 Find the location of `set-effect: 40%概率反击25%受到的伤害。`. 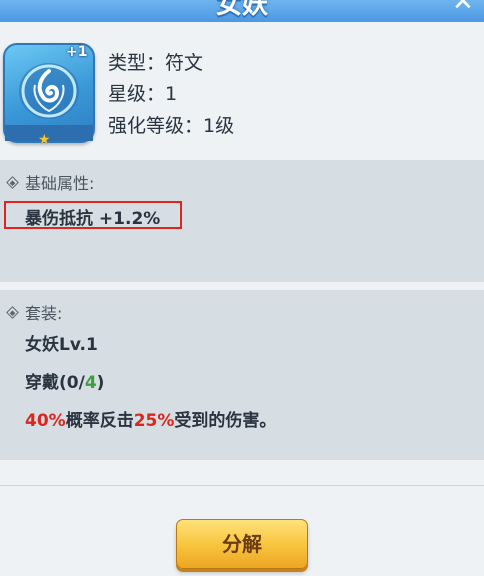

set-effect: 40%概率反击25%受到的伤害。 is located at coordinates (150, 418).